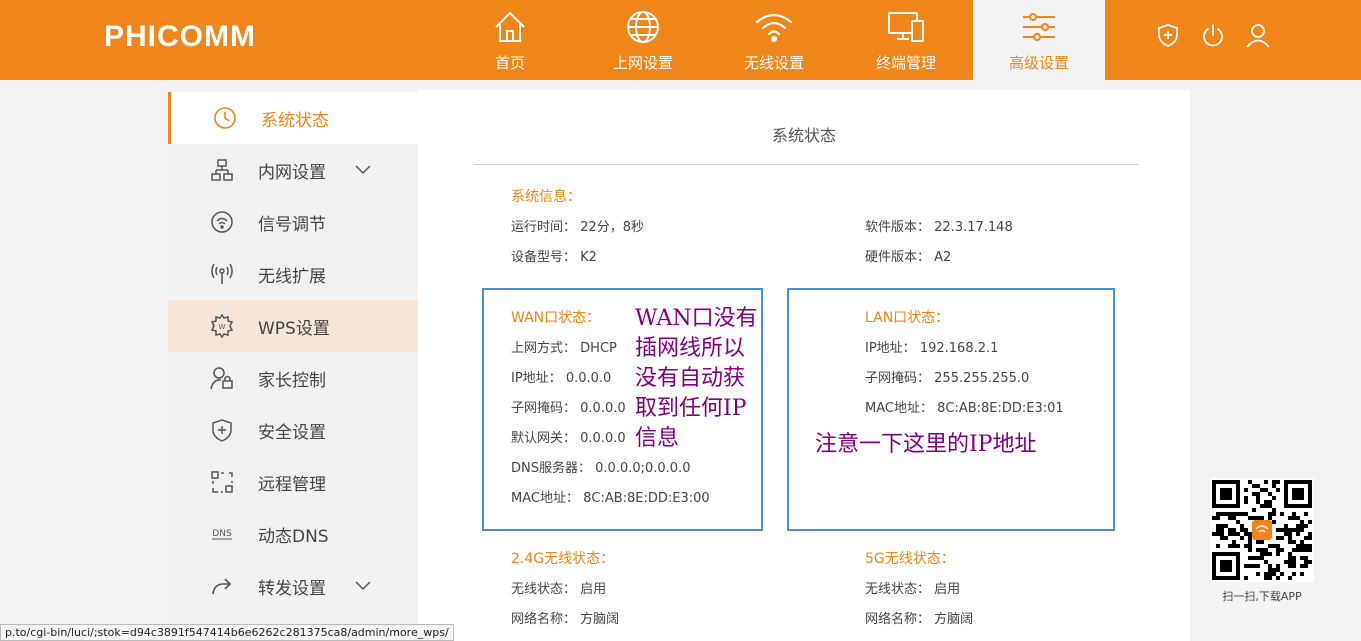 The width and height of the screenshot is (1361, 641). I want to click on wifi24-status-value: 启用, so click(593, 589).